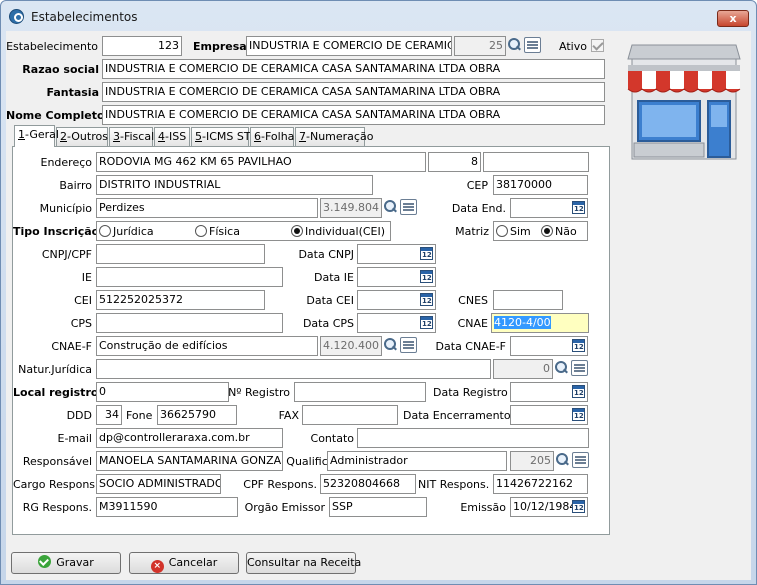 Image resolution: width=757 pixels, height=585 pixels. Describe the element at coordinates (578, 207) in the screenshot. I see `data-end-calendar-icon` at that location.